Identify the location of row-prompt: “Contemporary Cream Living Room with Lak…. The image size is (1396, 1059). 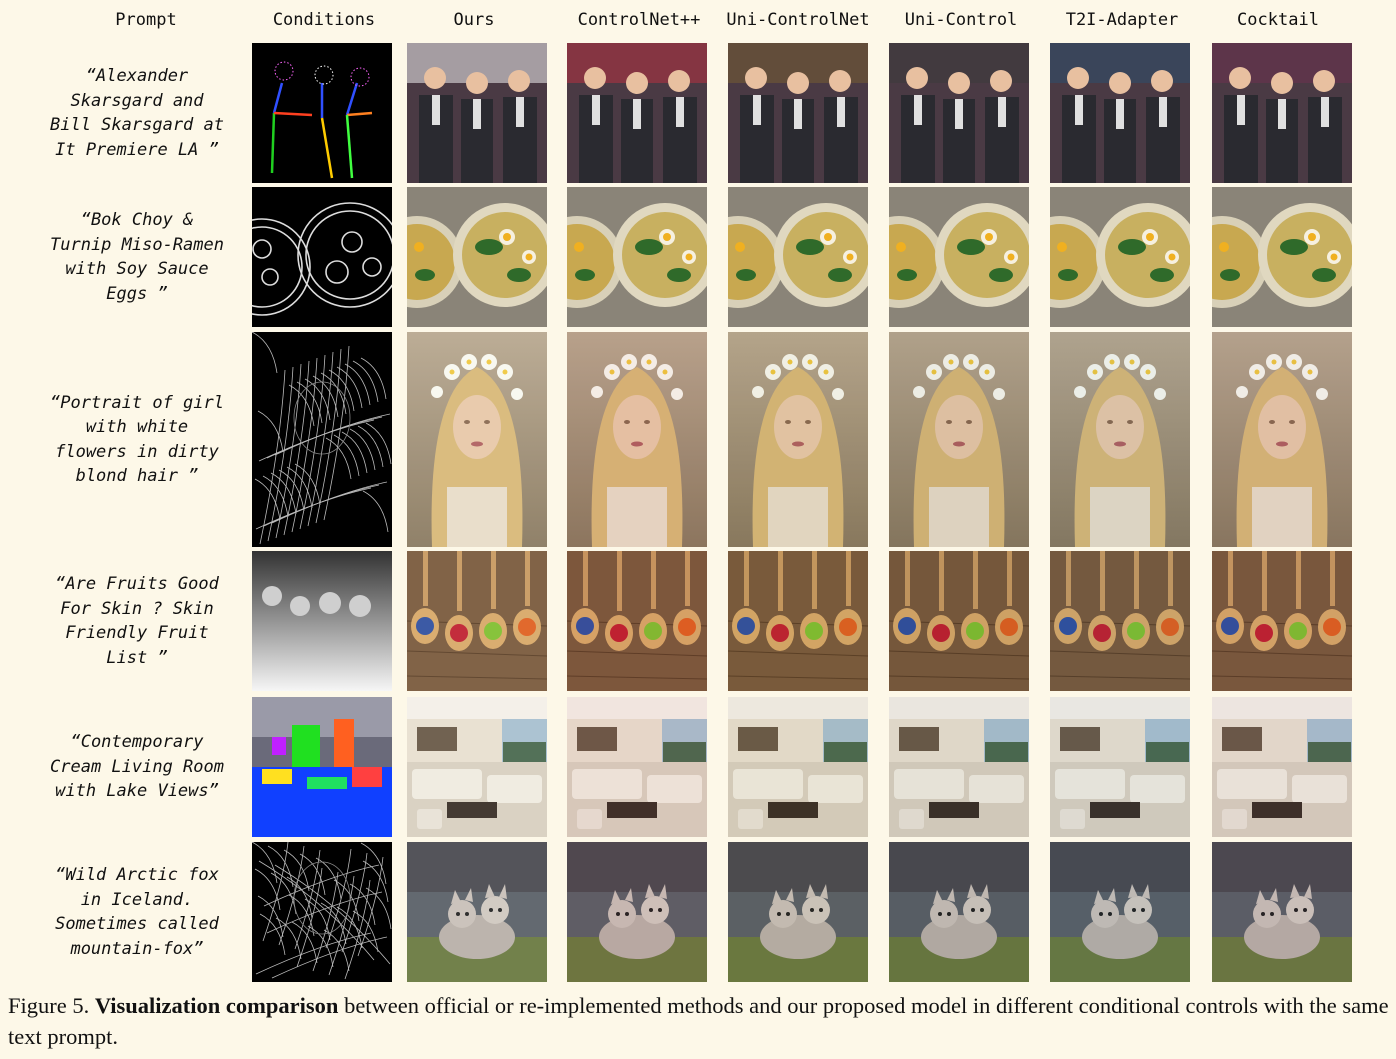
(137, 767).